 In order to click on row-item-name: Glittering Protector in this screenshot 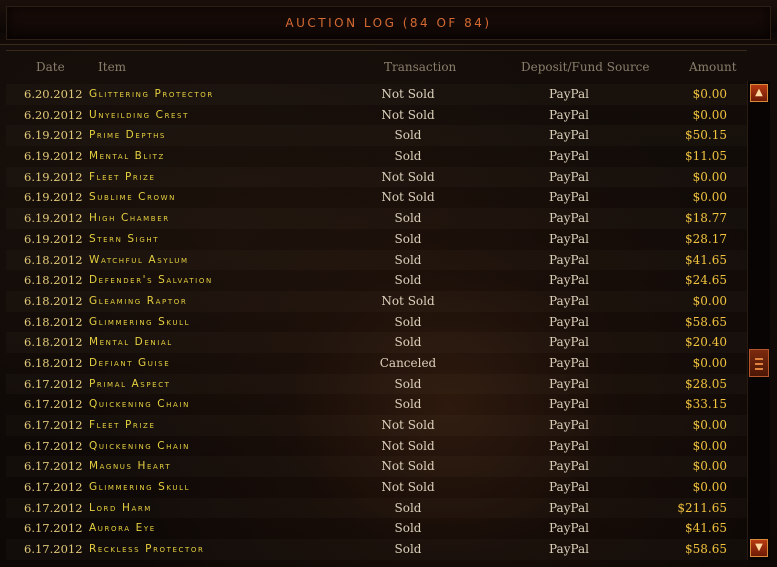, I will do `click(151, 94)`.